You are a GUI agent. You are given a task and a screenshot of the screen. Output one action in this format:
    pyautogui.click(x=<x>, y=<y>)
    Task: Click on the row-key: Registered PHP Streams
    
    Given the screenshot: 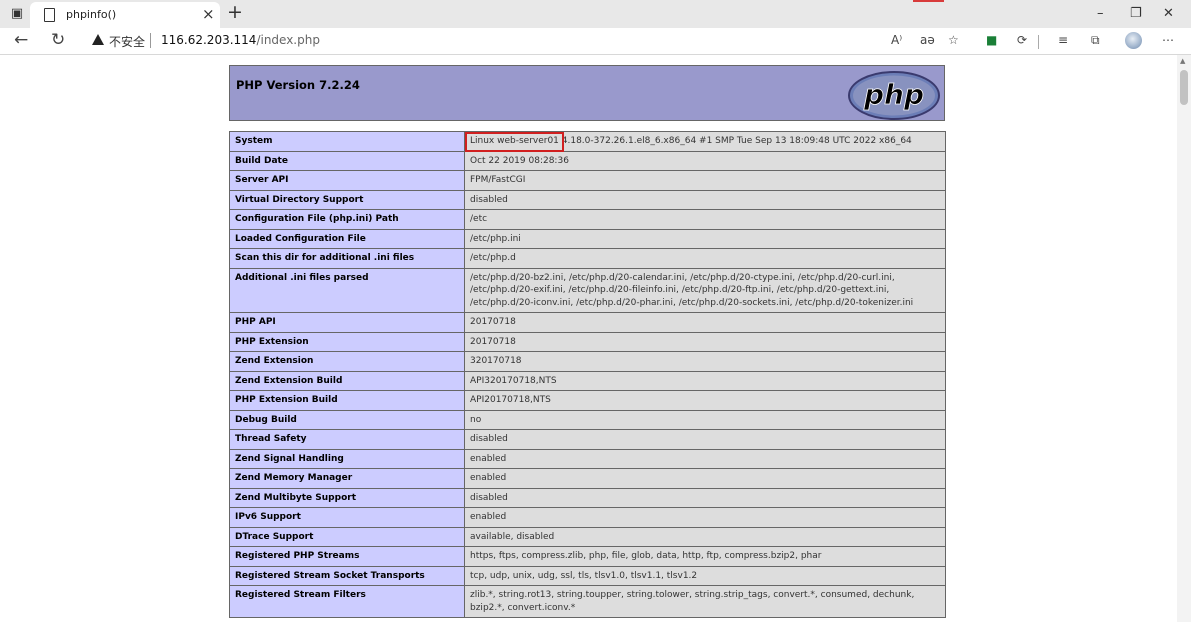 What is the action you would take?
    pyautogui.click(x=347, y=556)
    